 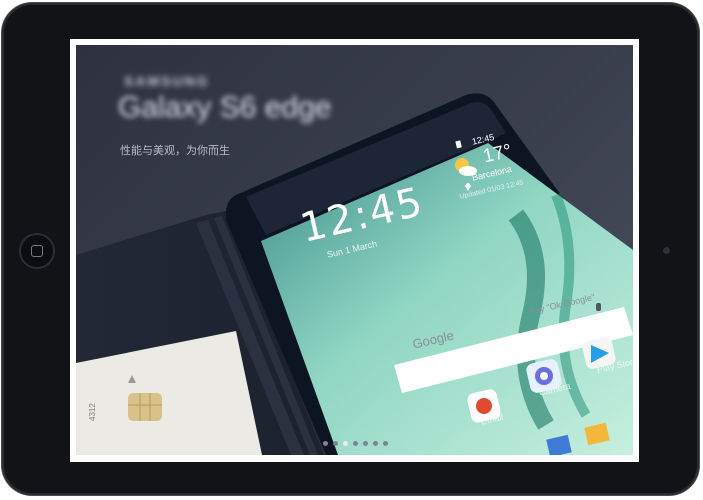 I want to click on card-number: 4312, so click(x=92, y=412).